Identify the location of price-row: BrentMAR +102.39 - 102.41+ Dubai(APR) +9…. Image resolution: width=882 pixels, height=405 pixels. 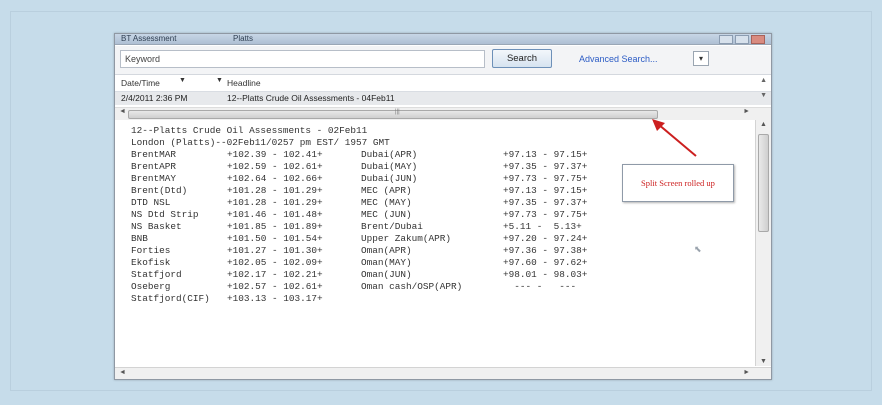
(431, 155).